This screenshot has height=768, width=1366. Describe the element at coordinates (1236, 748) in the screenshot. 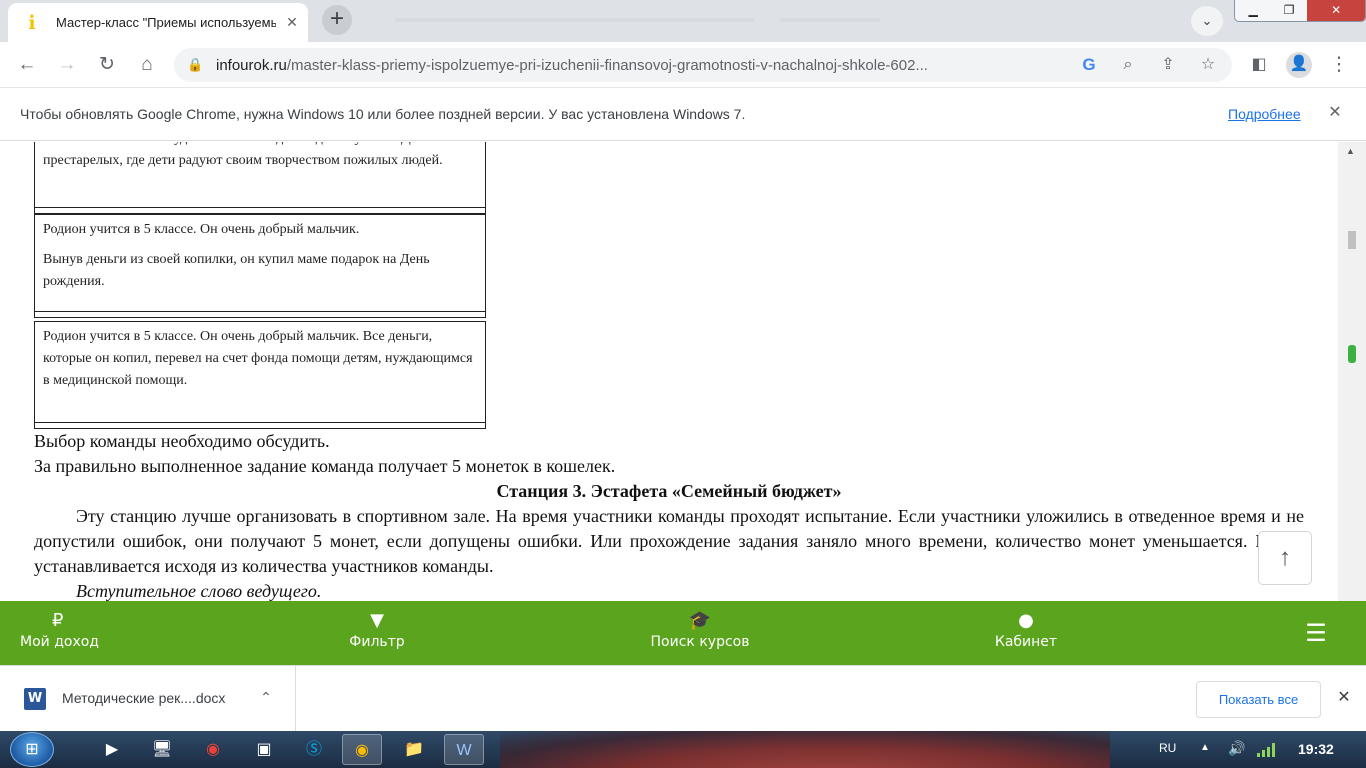

I see `volume-icon: 🔊` at that location.